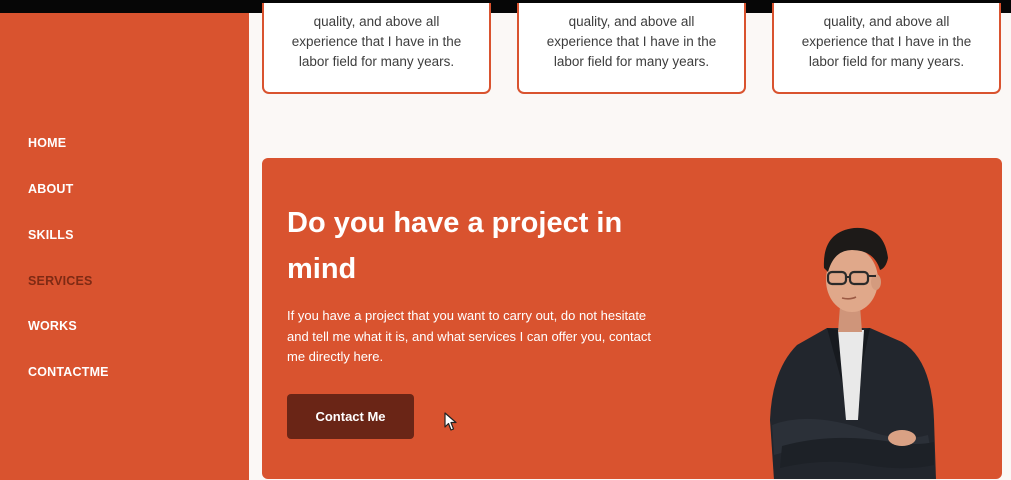 The width and height of the screenshot is (1011, 480). Describe the element at coordinates (335, 356) in the screenshot. I see `cta-description-line: me directly here.` at that location.